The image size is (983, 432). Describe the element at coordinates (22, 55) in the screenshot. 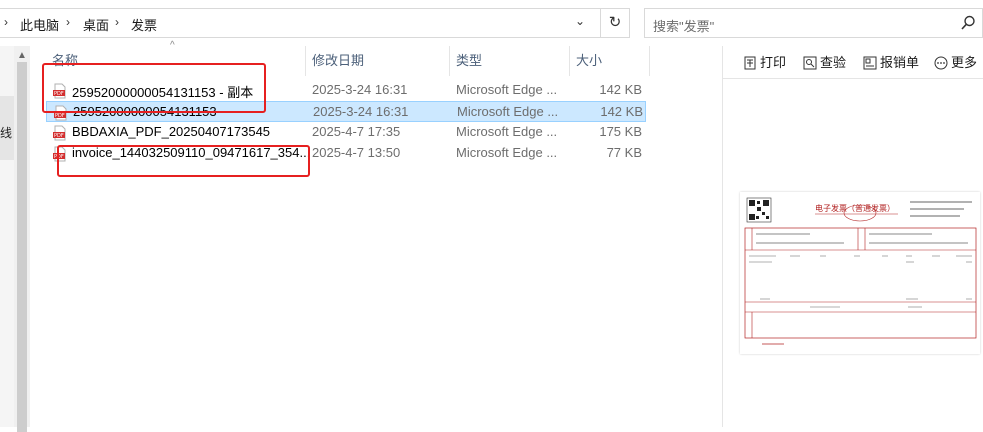

I see `scroll-up-icon: ▲` at that location.